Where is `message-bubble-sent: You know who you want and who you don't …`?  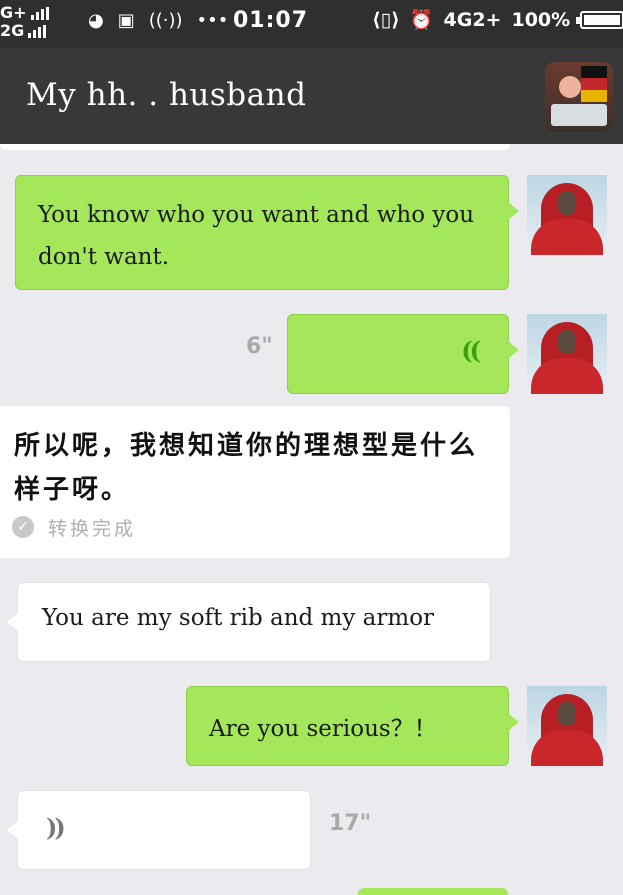 message-bubble-sent: You know who you want and who you don't … is located at coordinates (267, 232).